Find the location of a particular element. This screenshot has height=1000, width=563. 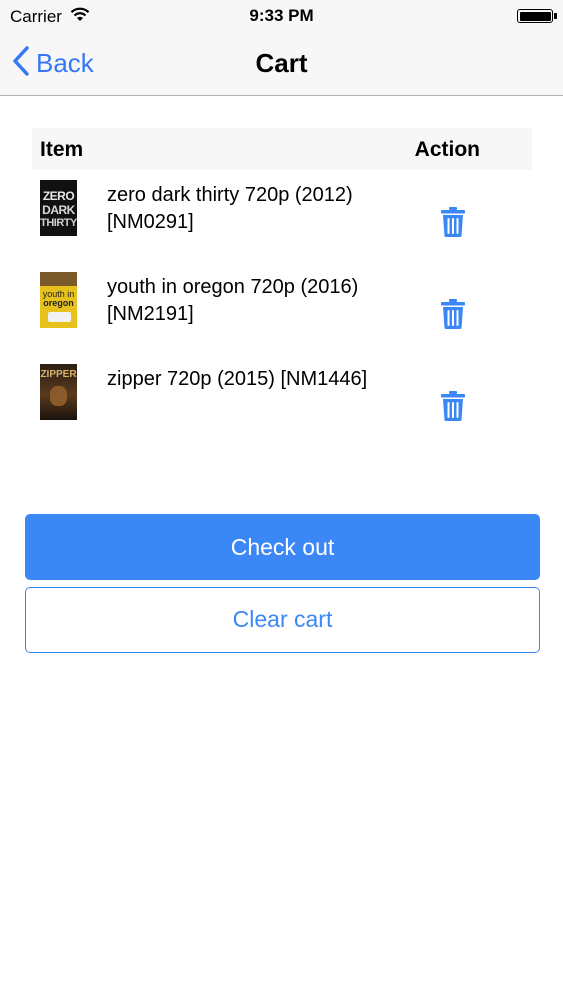

table-header: Item Action is located at coordinates (282, 149).